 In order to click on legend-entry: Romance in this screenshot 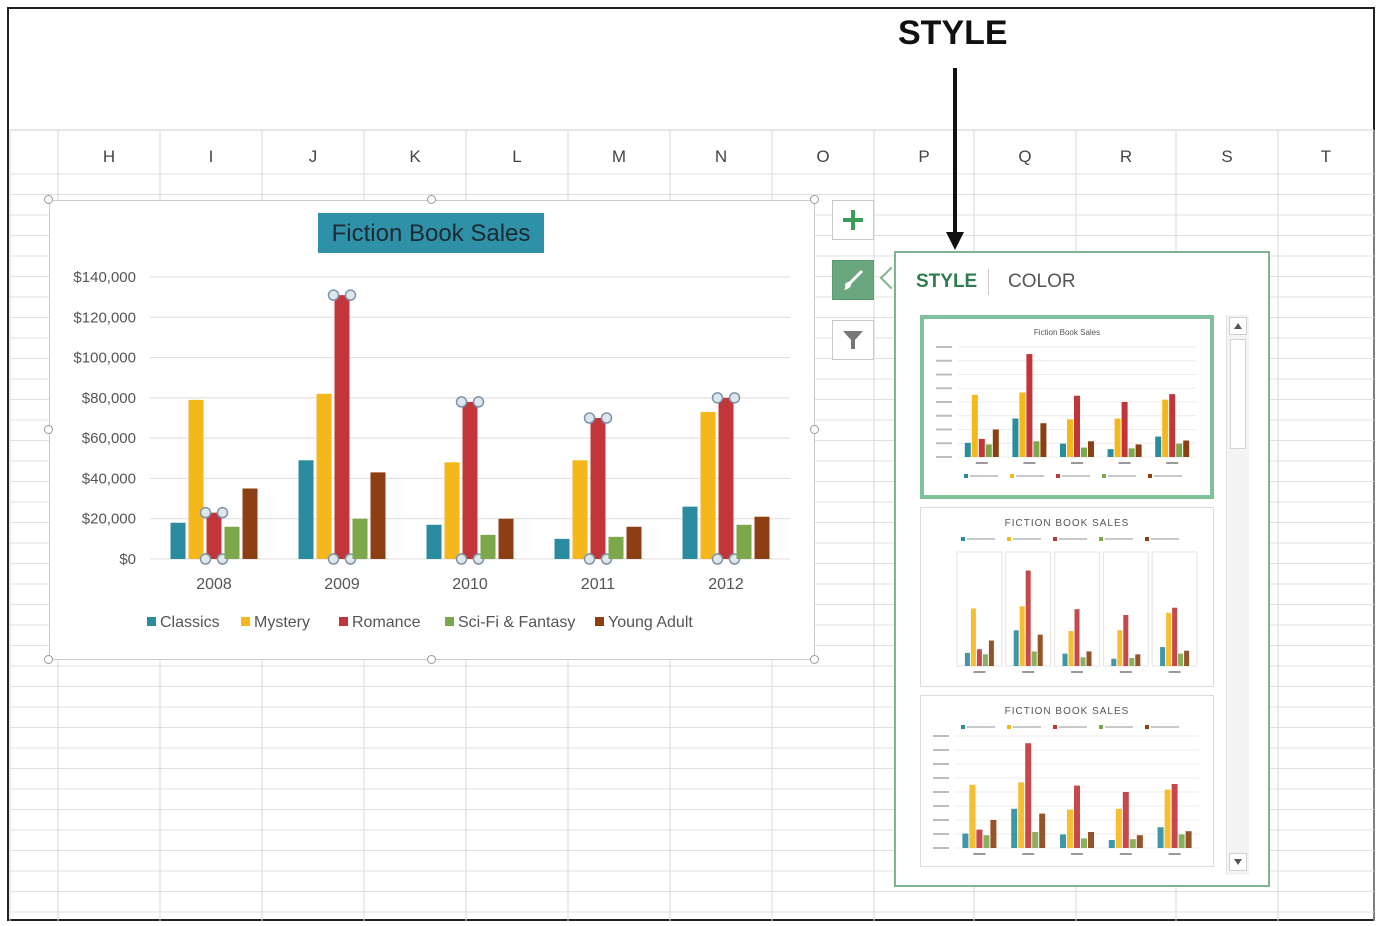, I will do `click(386, 622)`.